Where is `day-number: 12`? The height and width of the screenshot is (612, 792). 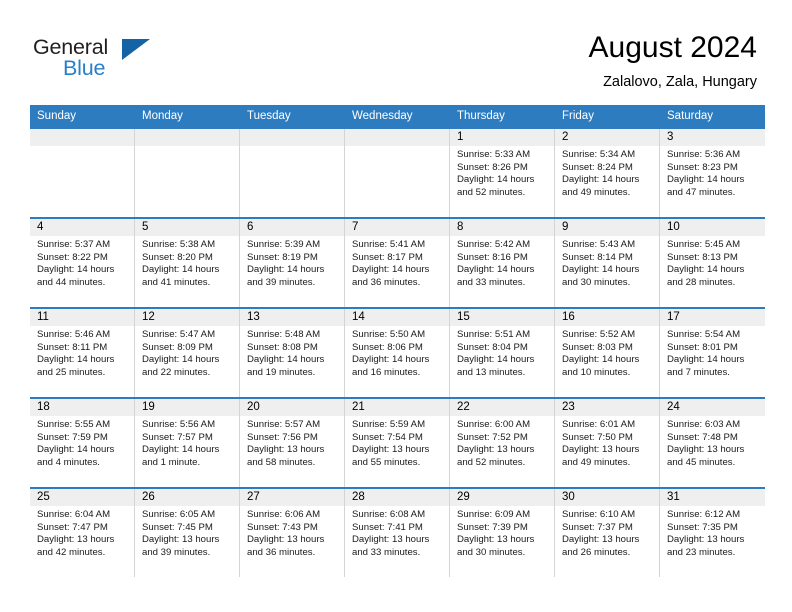 day-number: 12 is located at coordinates (187, 317).